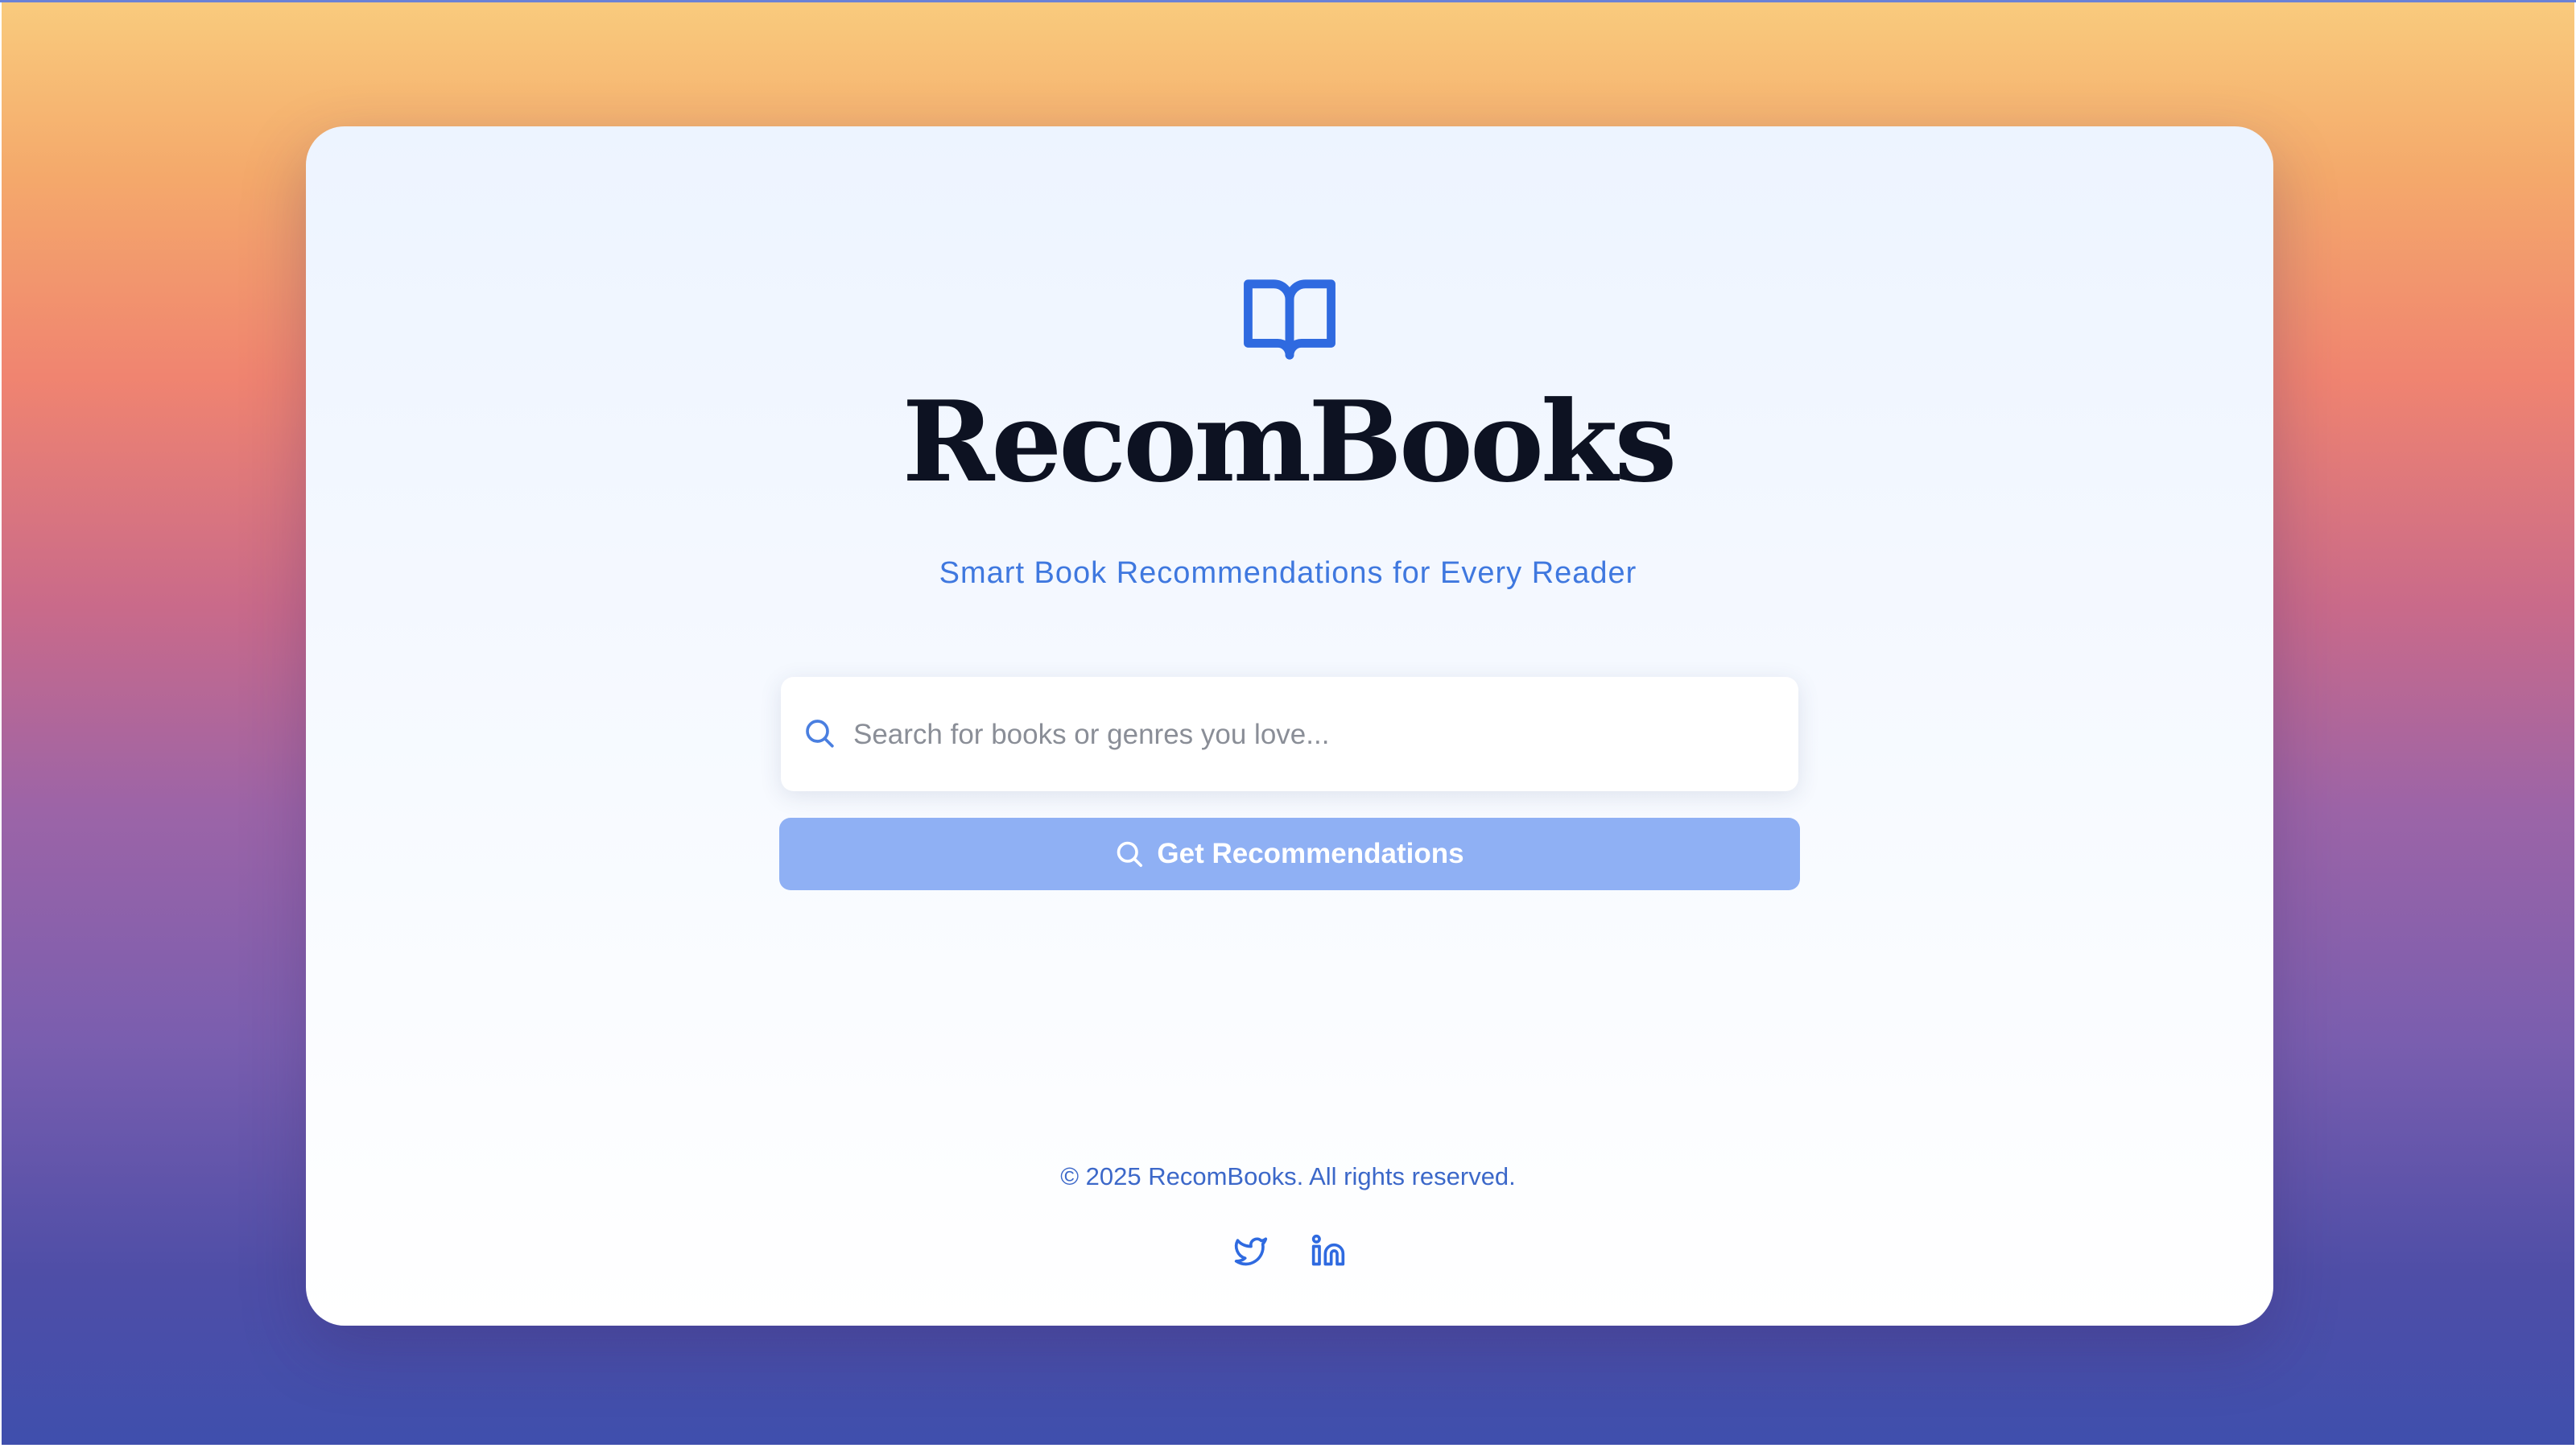 The height and width of the screenshot is (1448, 2576). I want to click on twitter-icon, so click(1251, 1251).